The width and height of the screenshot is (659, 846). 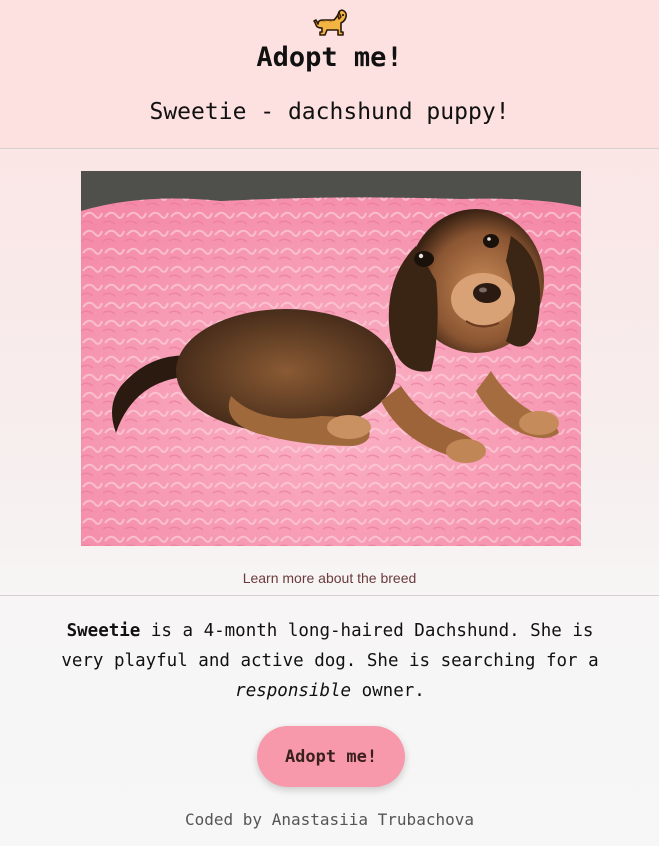 I want to click on puppy-name: Sweetie, so click(x=103, y=631).